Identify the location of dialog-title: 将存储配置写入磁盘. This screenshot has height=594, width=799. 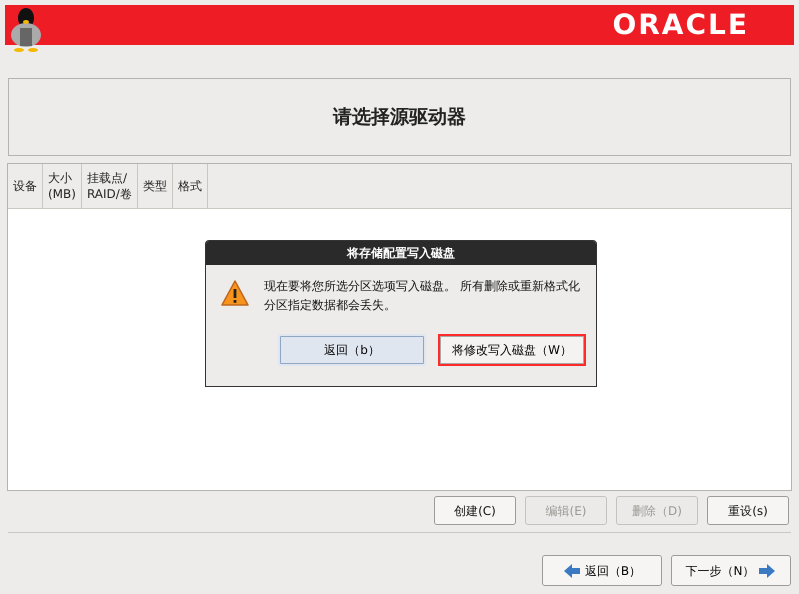
(401, 253).